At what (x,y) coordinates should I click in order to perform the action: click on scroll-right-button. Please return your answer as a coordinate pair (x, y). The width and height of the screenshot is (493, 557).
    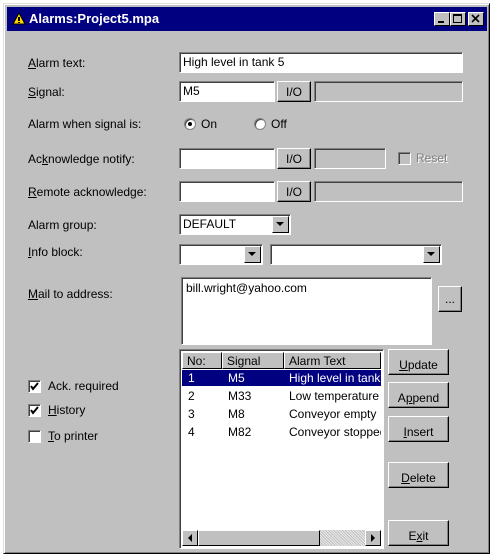
    Looking at the image, I should click on (373, 538).